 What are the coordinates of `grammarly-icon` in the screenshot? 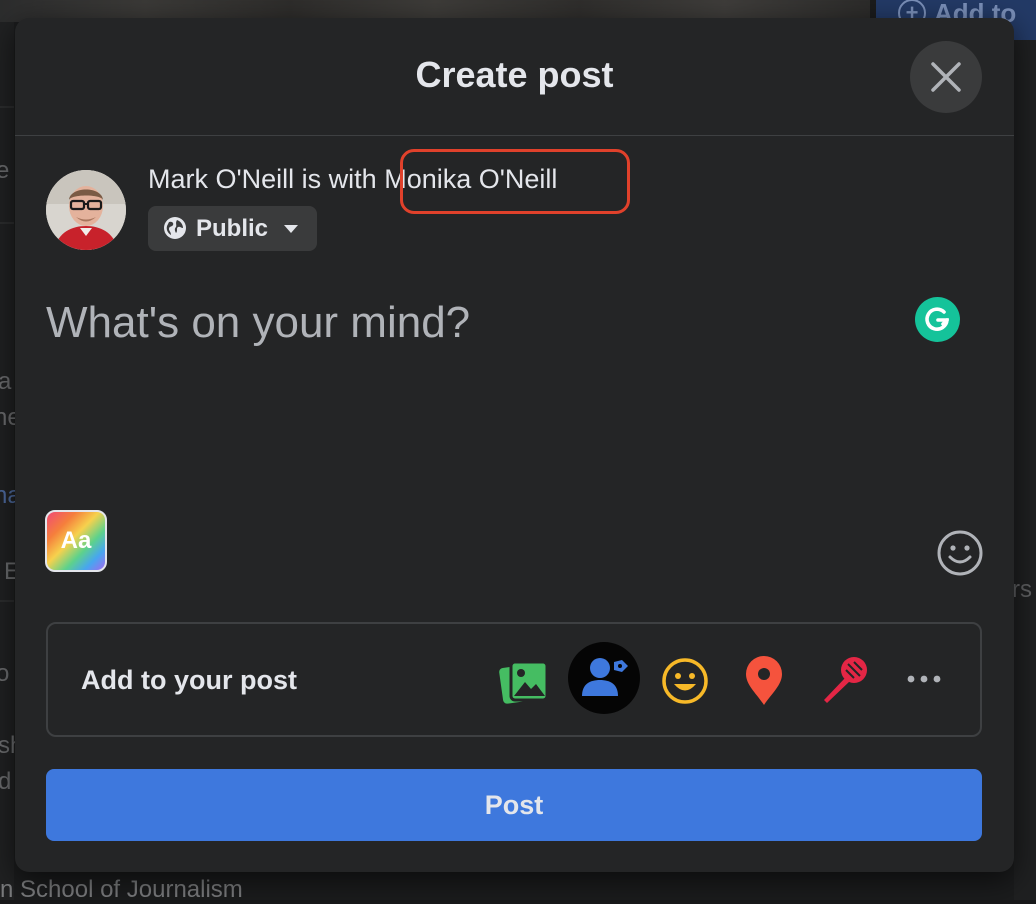 It's located at (937, 319).